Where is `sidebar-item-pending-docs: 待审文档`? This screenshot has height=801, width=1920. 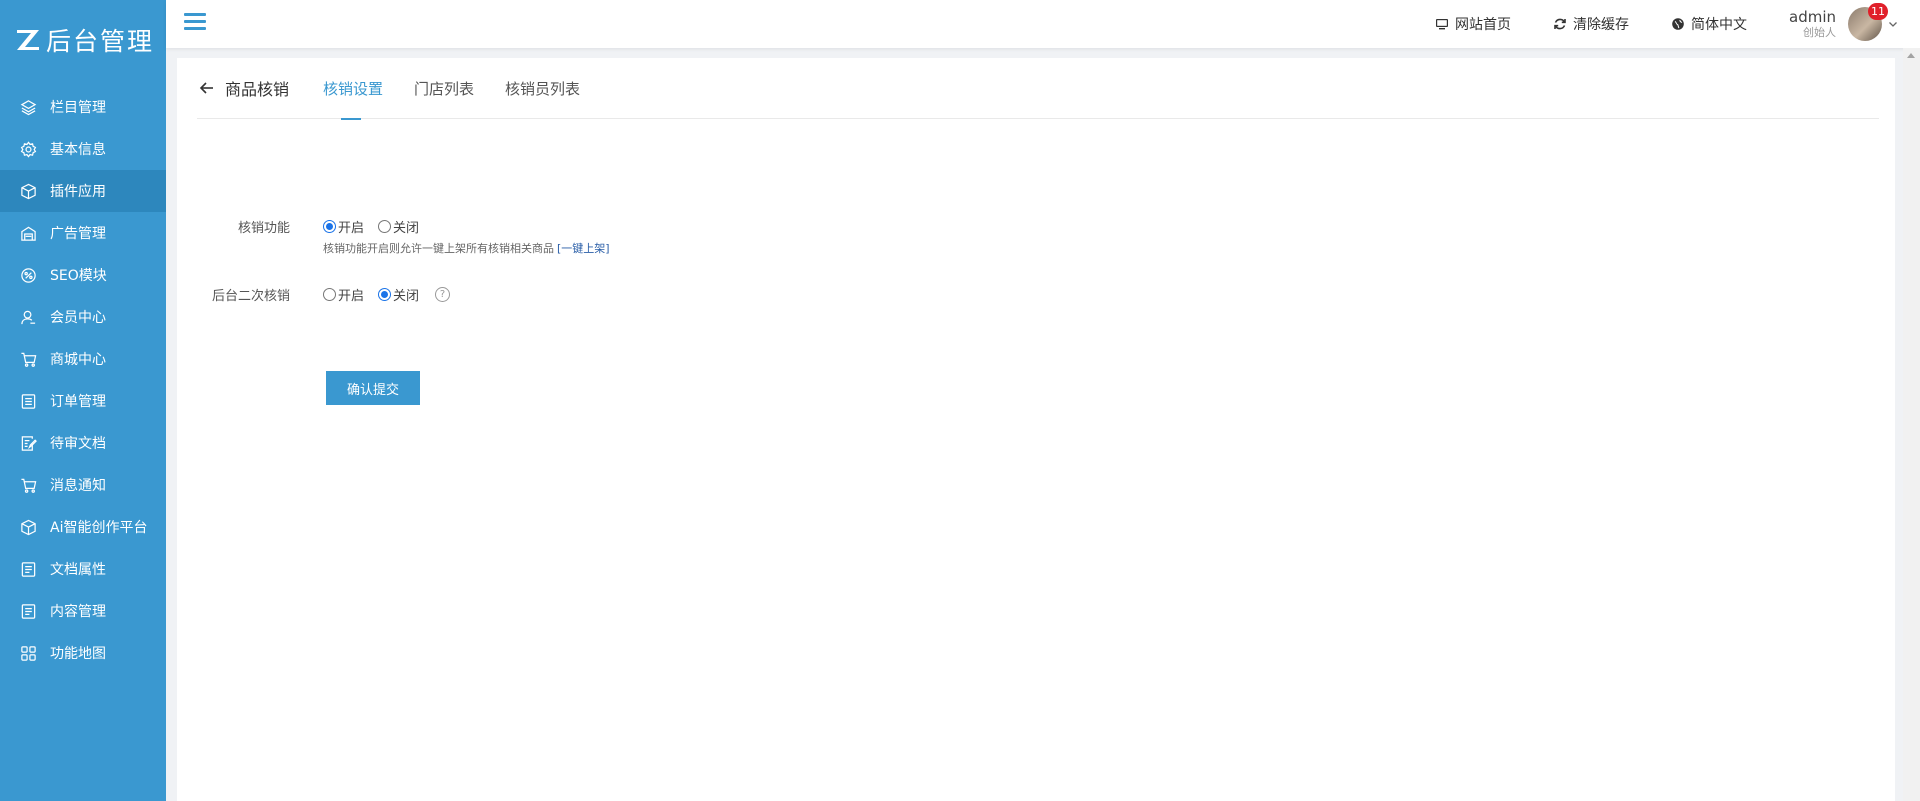 sidebar-item-pending-docs: 待审文档 is located at coordinates (83, 443).